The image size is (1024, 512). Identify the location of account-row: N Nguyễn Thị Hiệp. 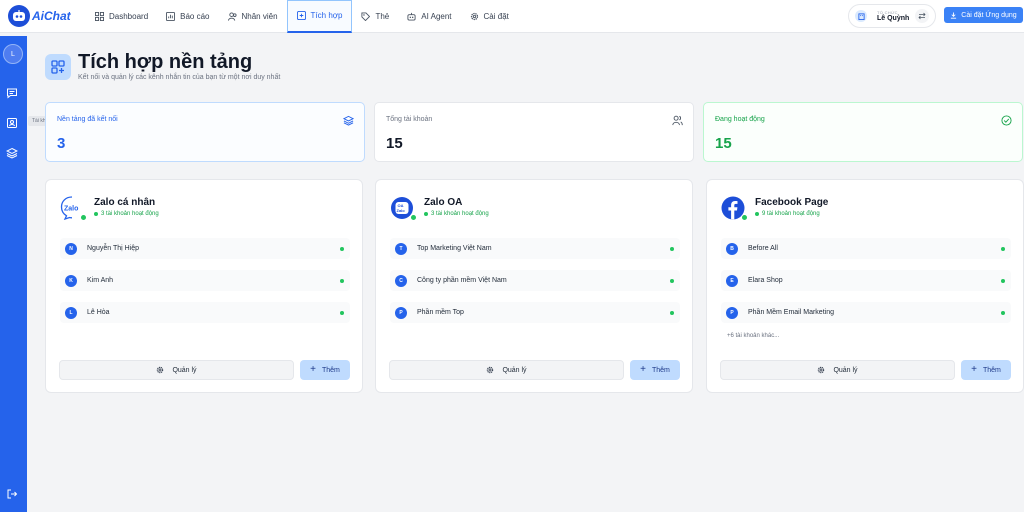
(205, 248).